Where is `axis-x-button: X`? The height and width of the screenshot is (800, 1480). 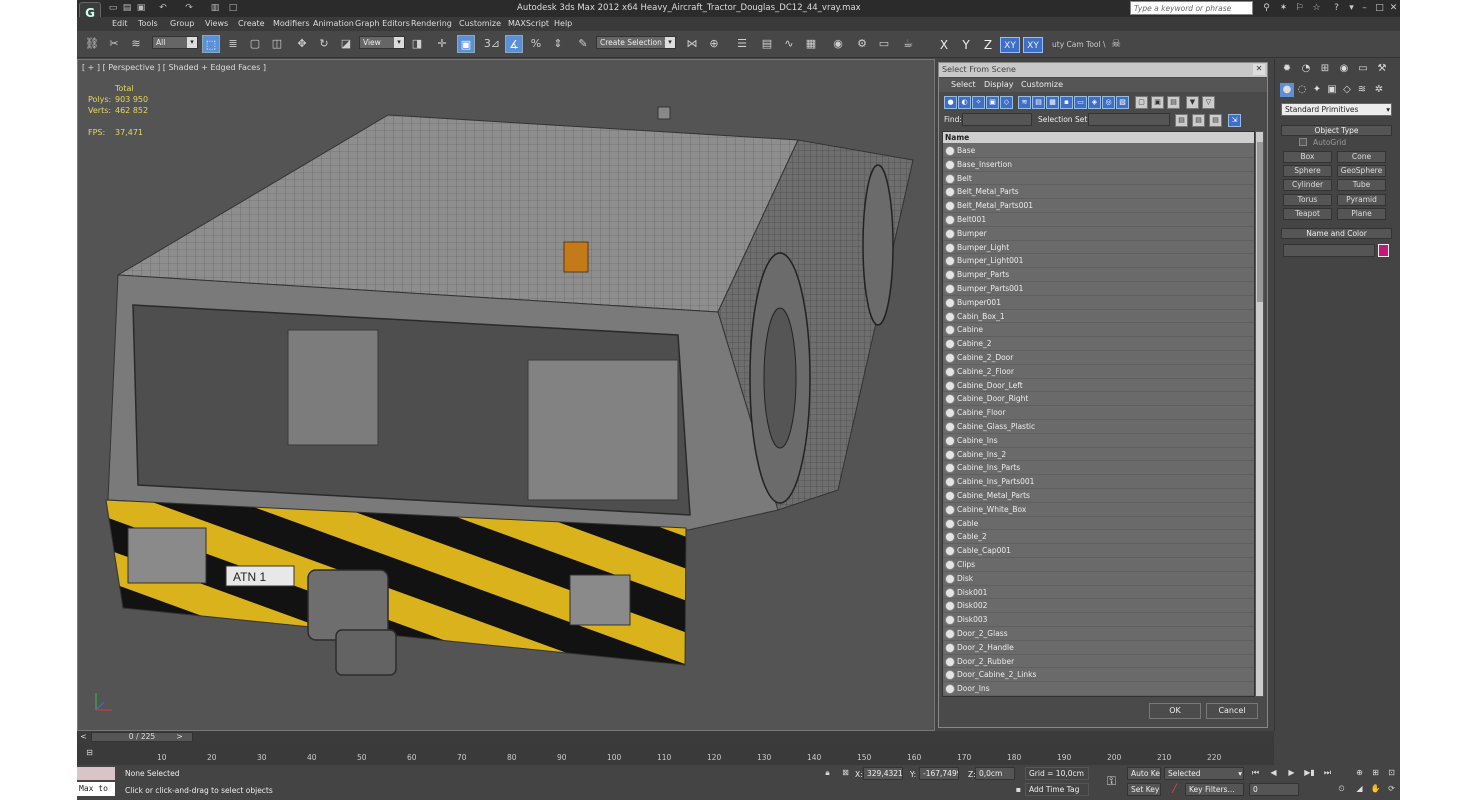
axis-x-button: X is located at coordinates (944, 45).